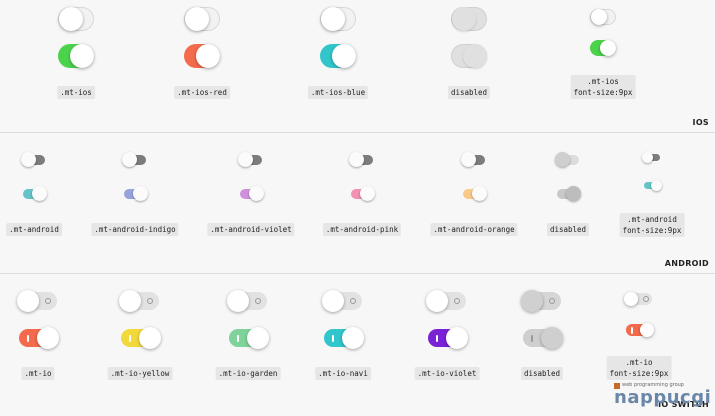 This screenshot has height=416, width=715. I want to click on io-switch-label: .mt-io-yellow, so click(140, 373).